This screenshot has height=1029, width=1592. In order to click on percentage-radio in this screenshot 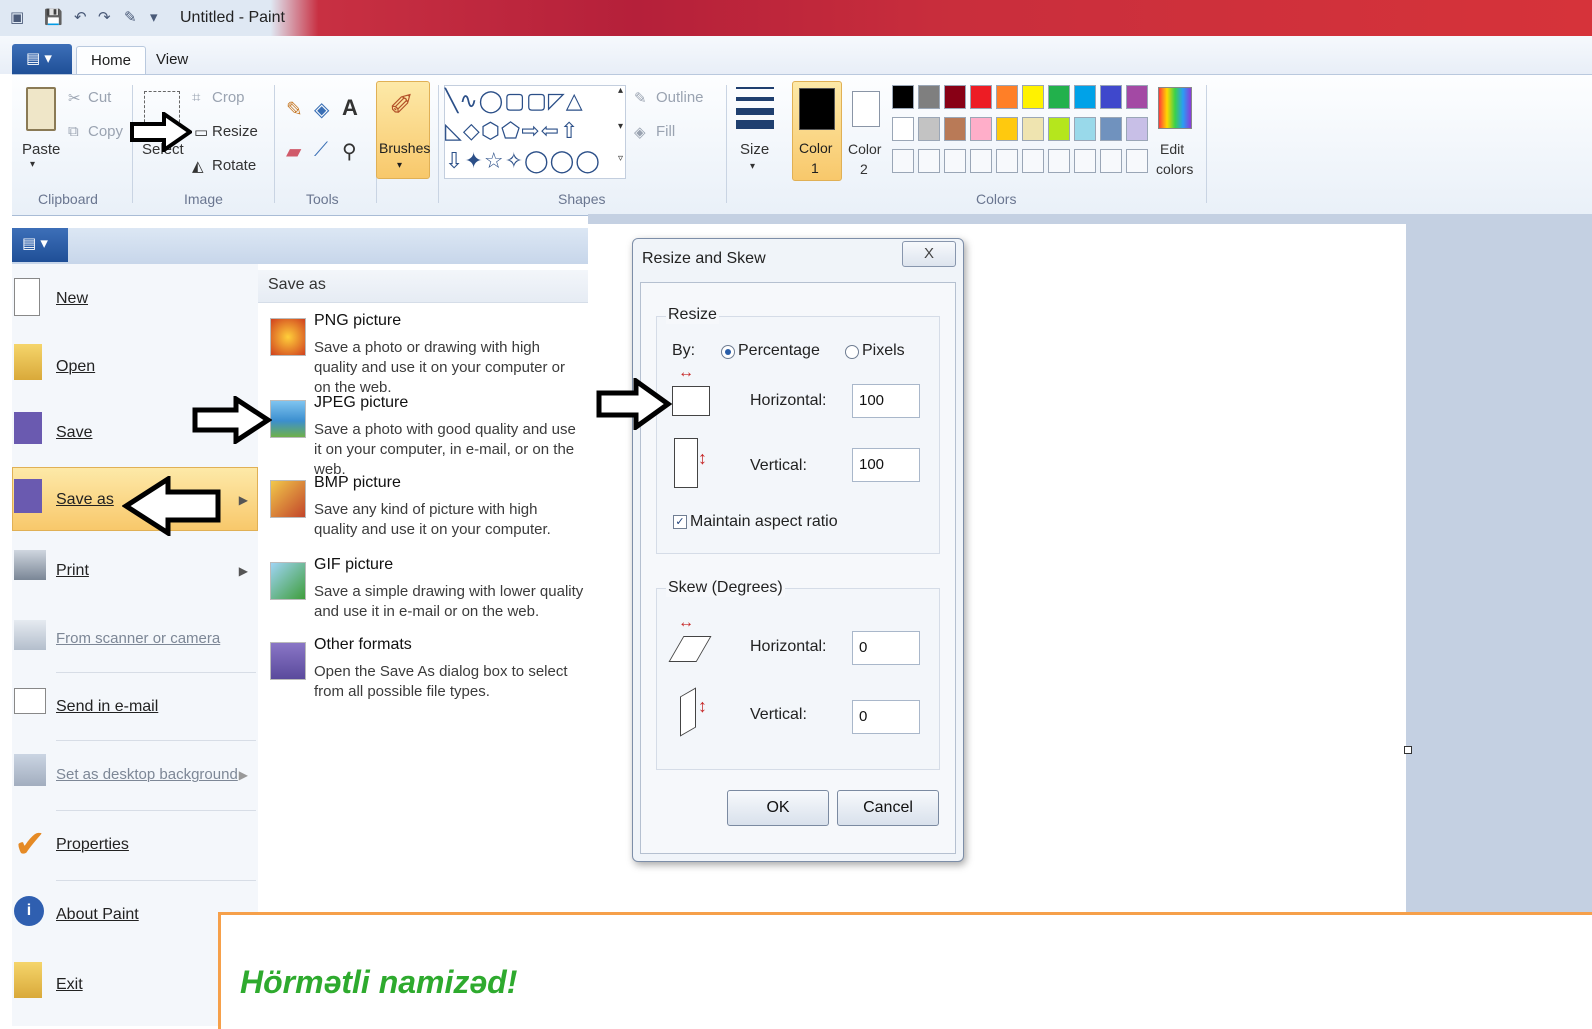, I will do `click(728, 352)`.